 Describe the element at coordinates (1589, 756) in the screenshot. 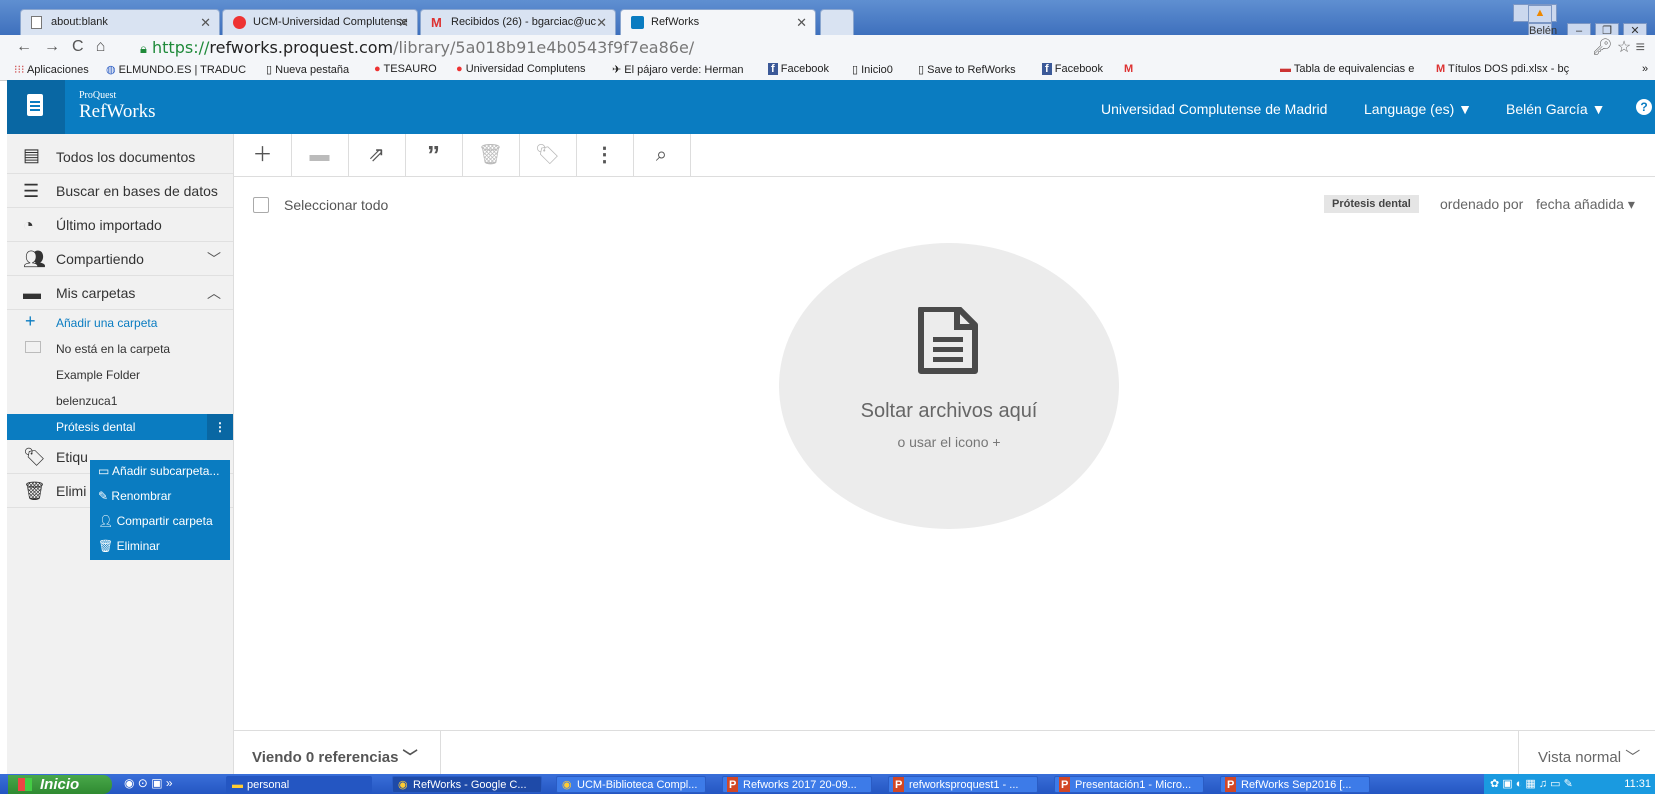

I see `view-mode-dropdown: Vista normal ﹀` at that location.